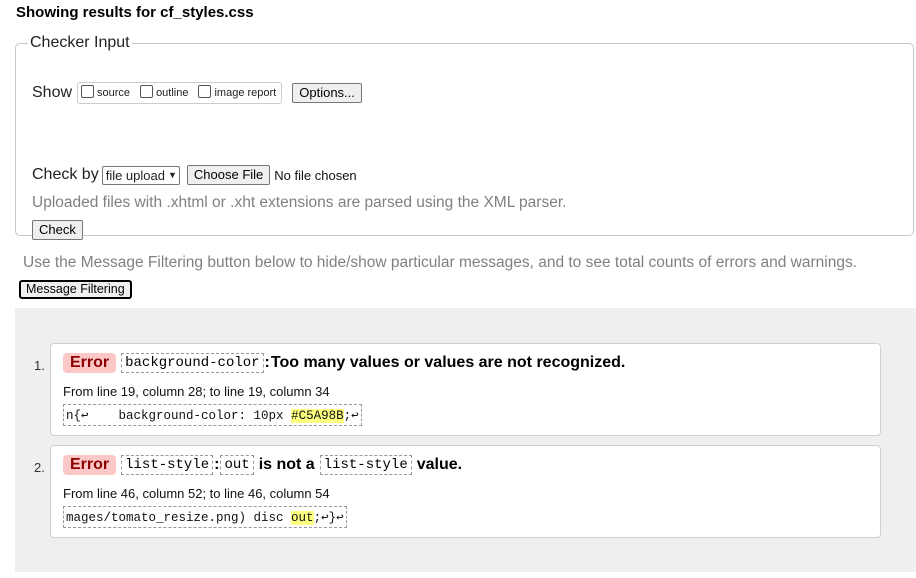 The width and height of the screenshot is (916, 578). What do you see at coordinates (172, 93) in the screenshot?
I see `outline-checkbox-label: outline` at bounding box center [172, 93].